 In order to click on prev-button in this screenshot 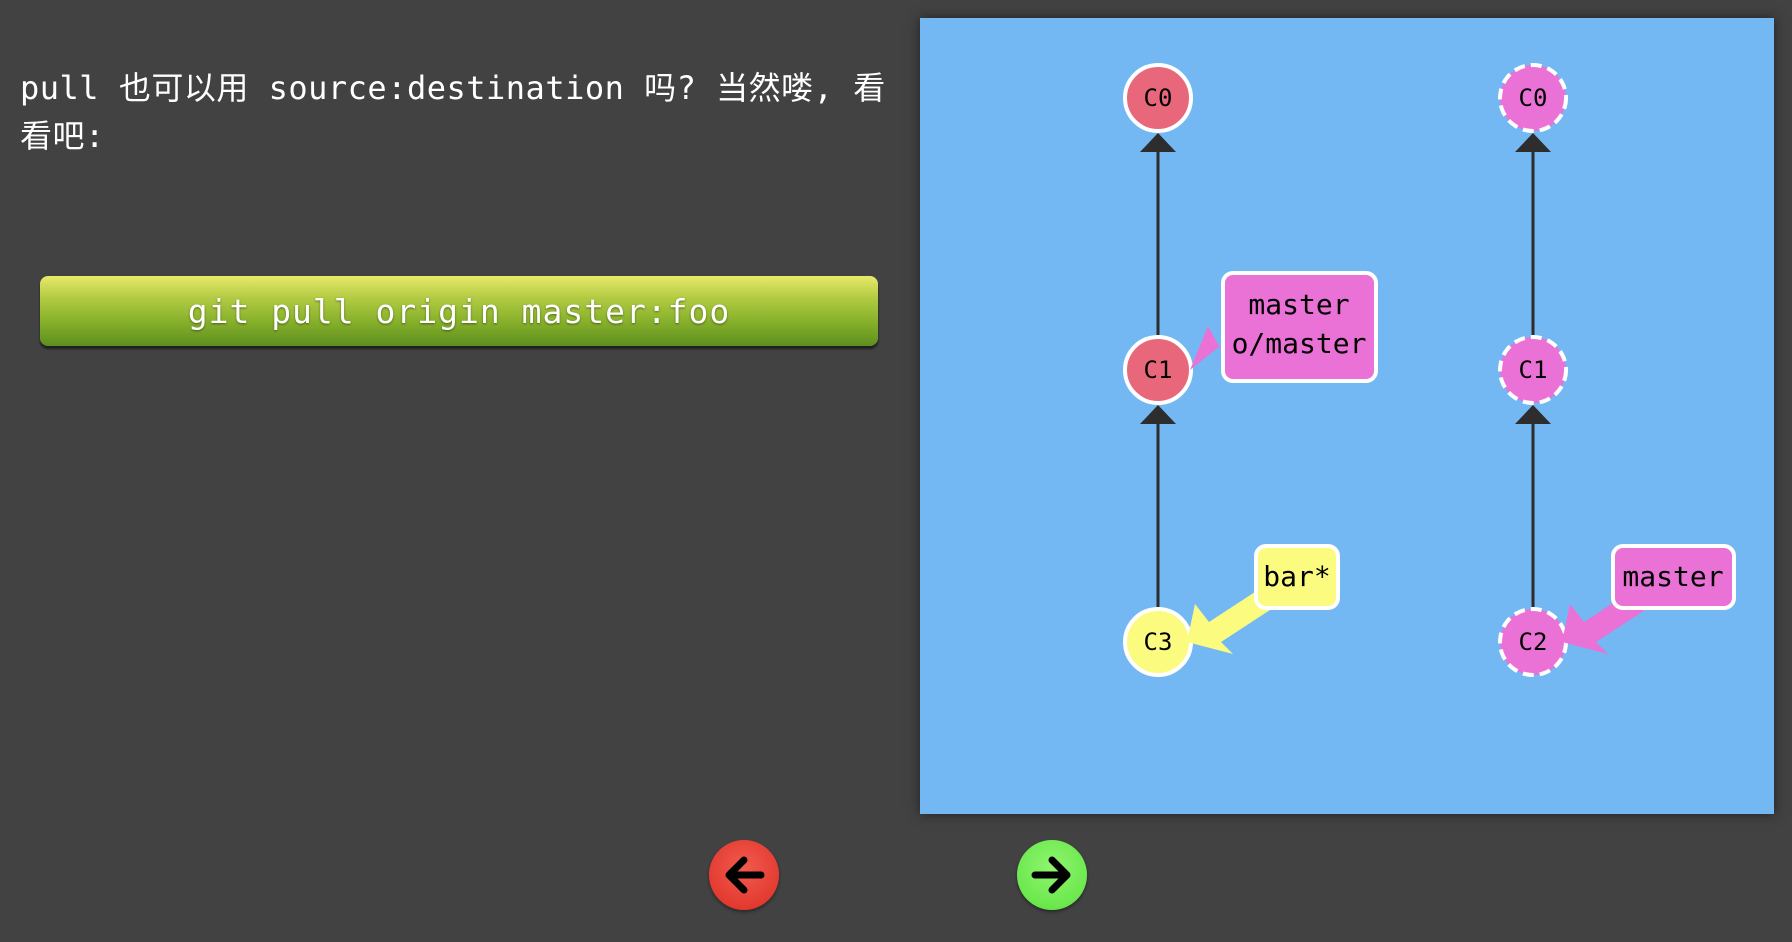, I will do `click(744, 875)`.